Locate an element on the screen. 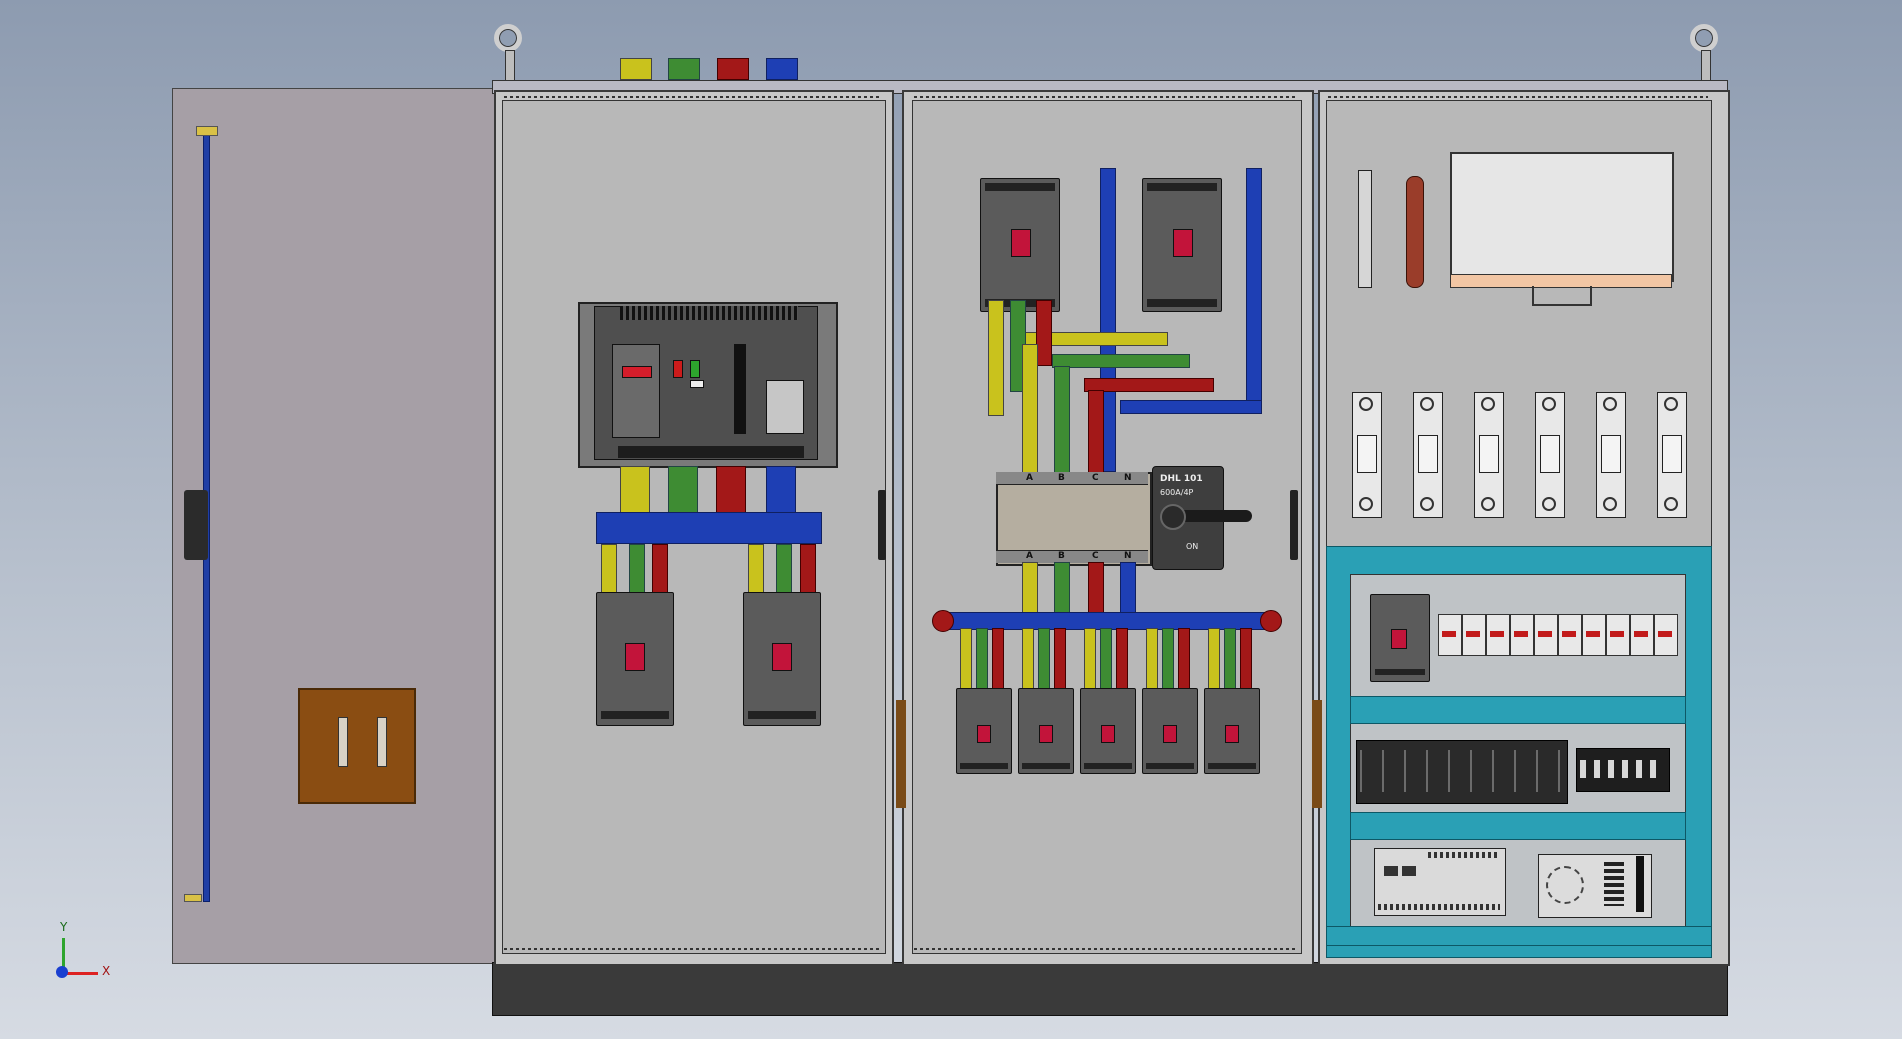  interconnect-a-vertical is located at coordinates (996, 358).